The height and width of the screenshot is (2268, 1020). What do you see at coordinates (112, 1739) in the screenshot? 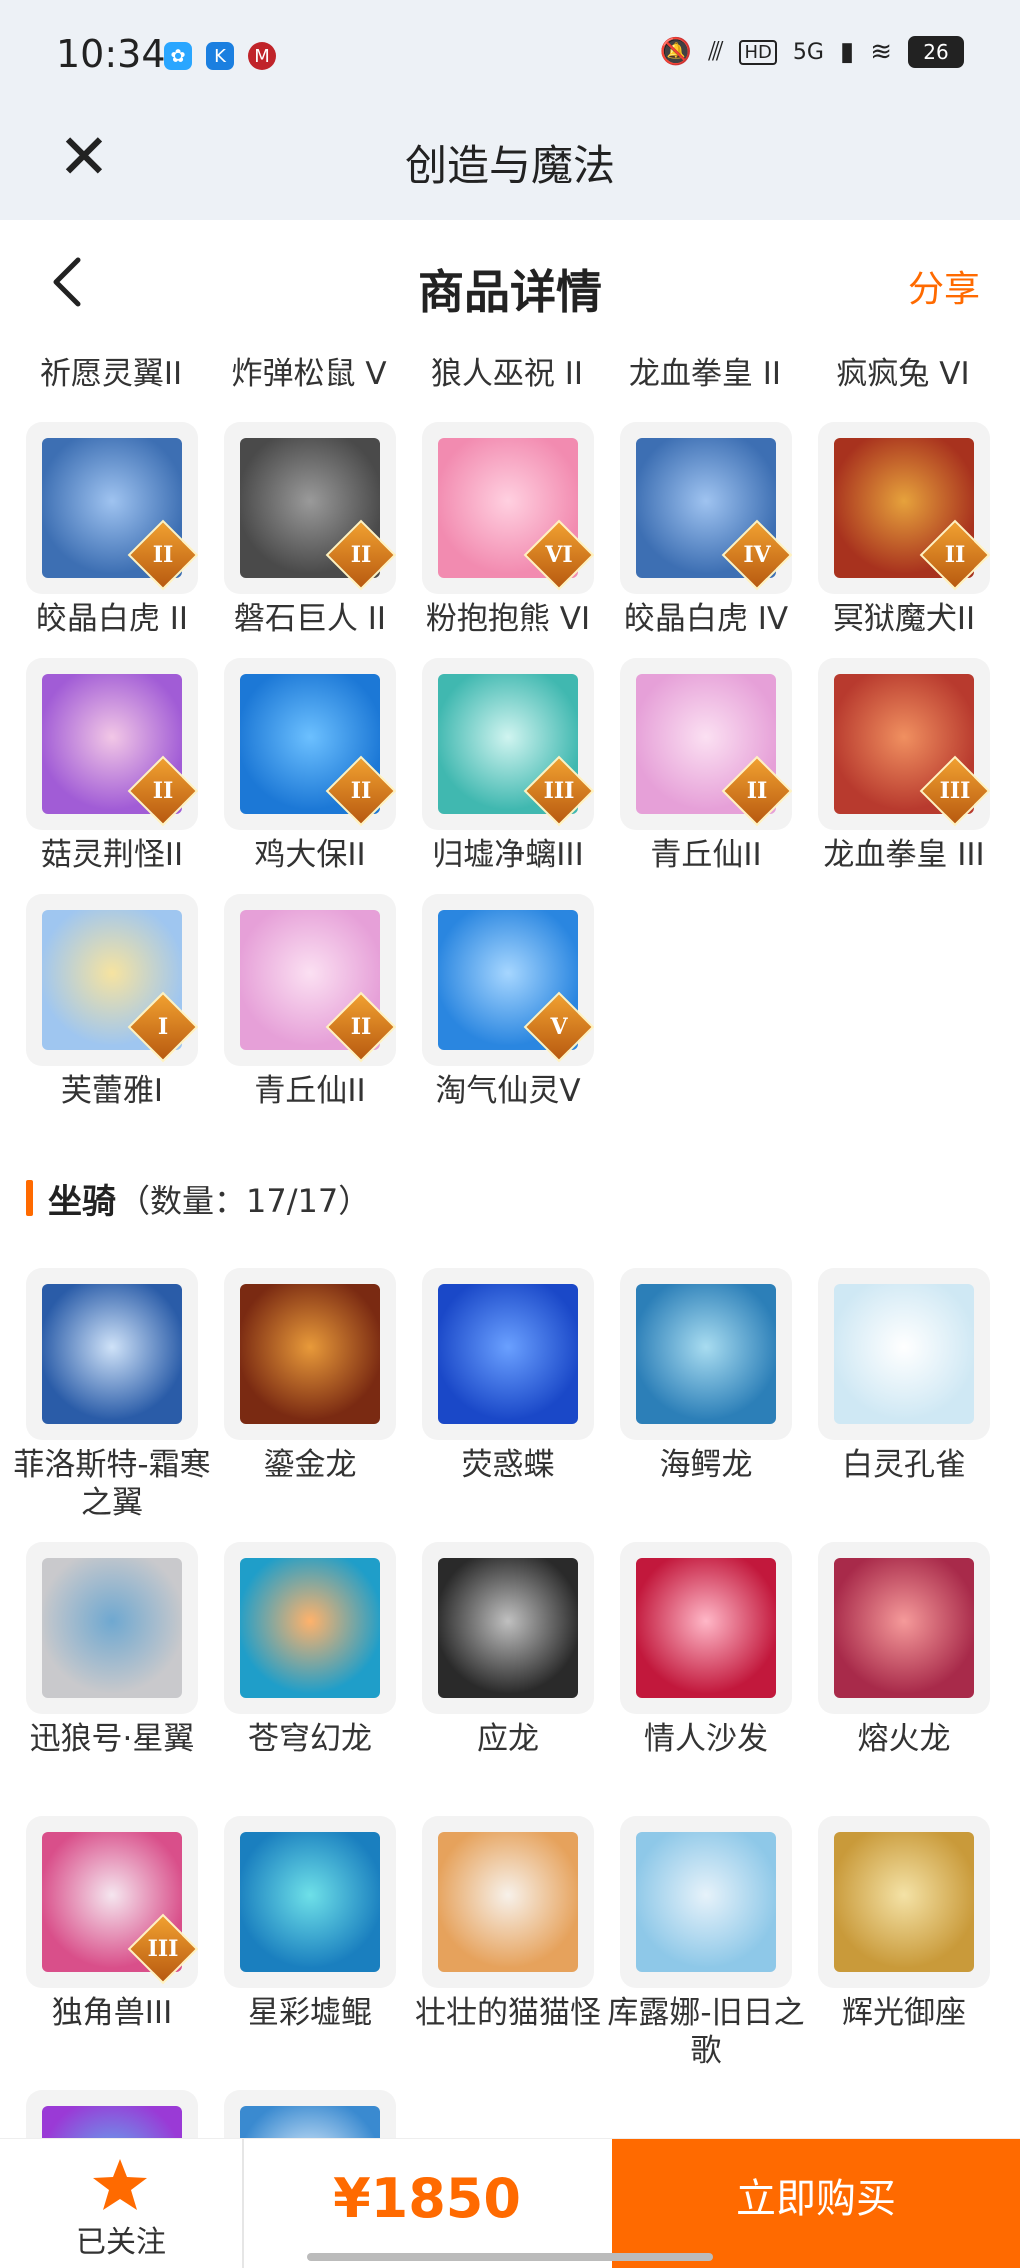
I see `mount-name: 迅狼号·星翼` at bounding box center [112, 1739].